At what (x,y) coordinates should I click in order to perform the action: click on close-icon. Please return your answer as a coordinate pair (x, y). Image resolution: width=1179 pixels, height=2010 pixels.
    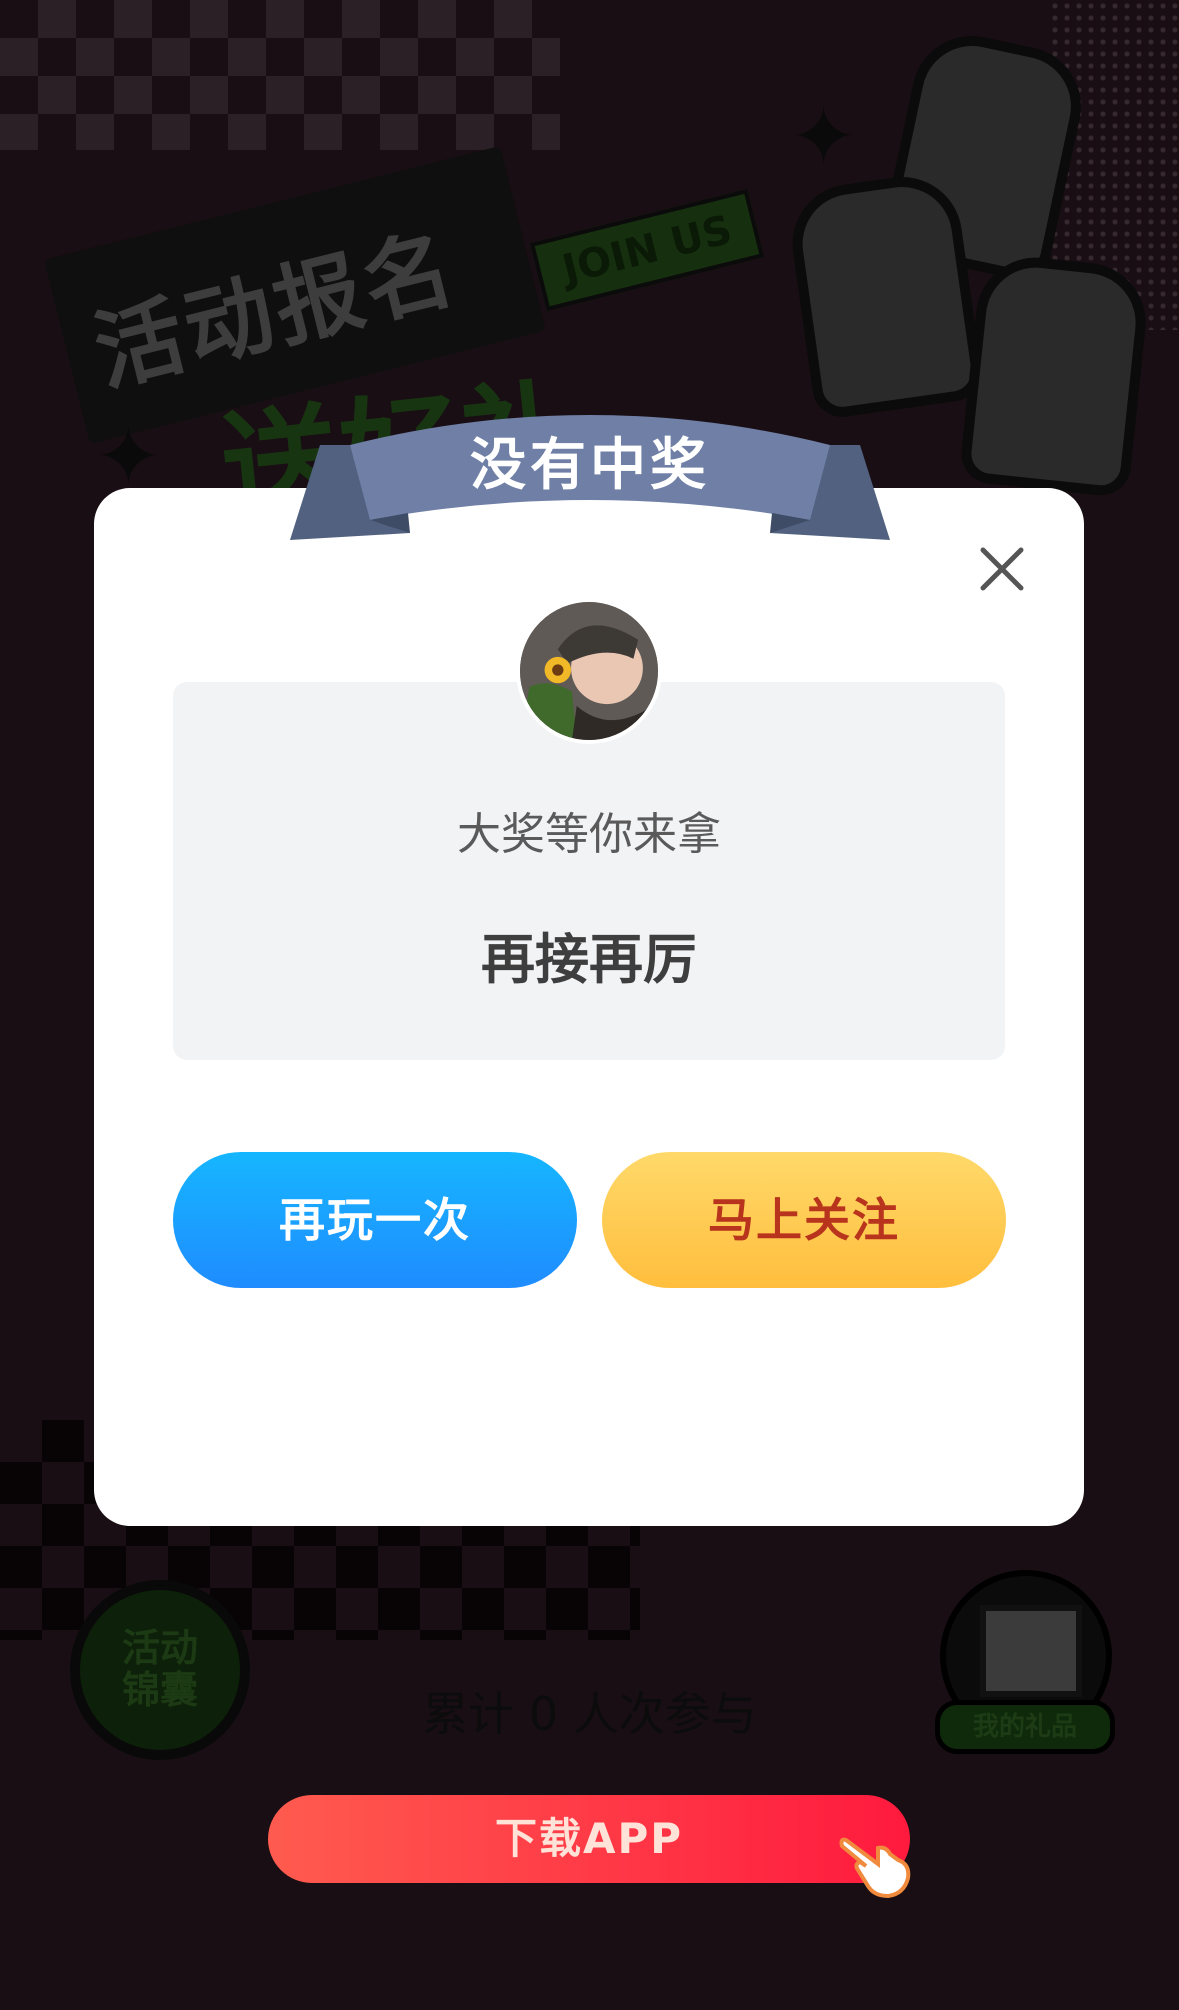
    Looking at the image, I should click on (1002, 569).